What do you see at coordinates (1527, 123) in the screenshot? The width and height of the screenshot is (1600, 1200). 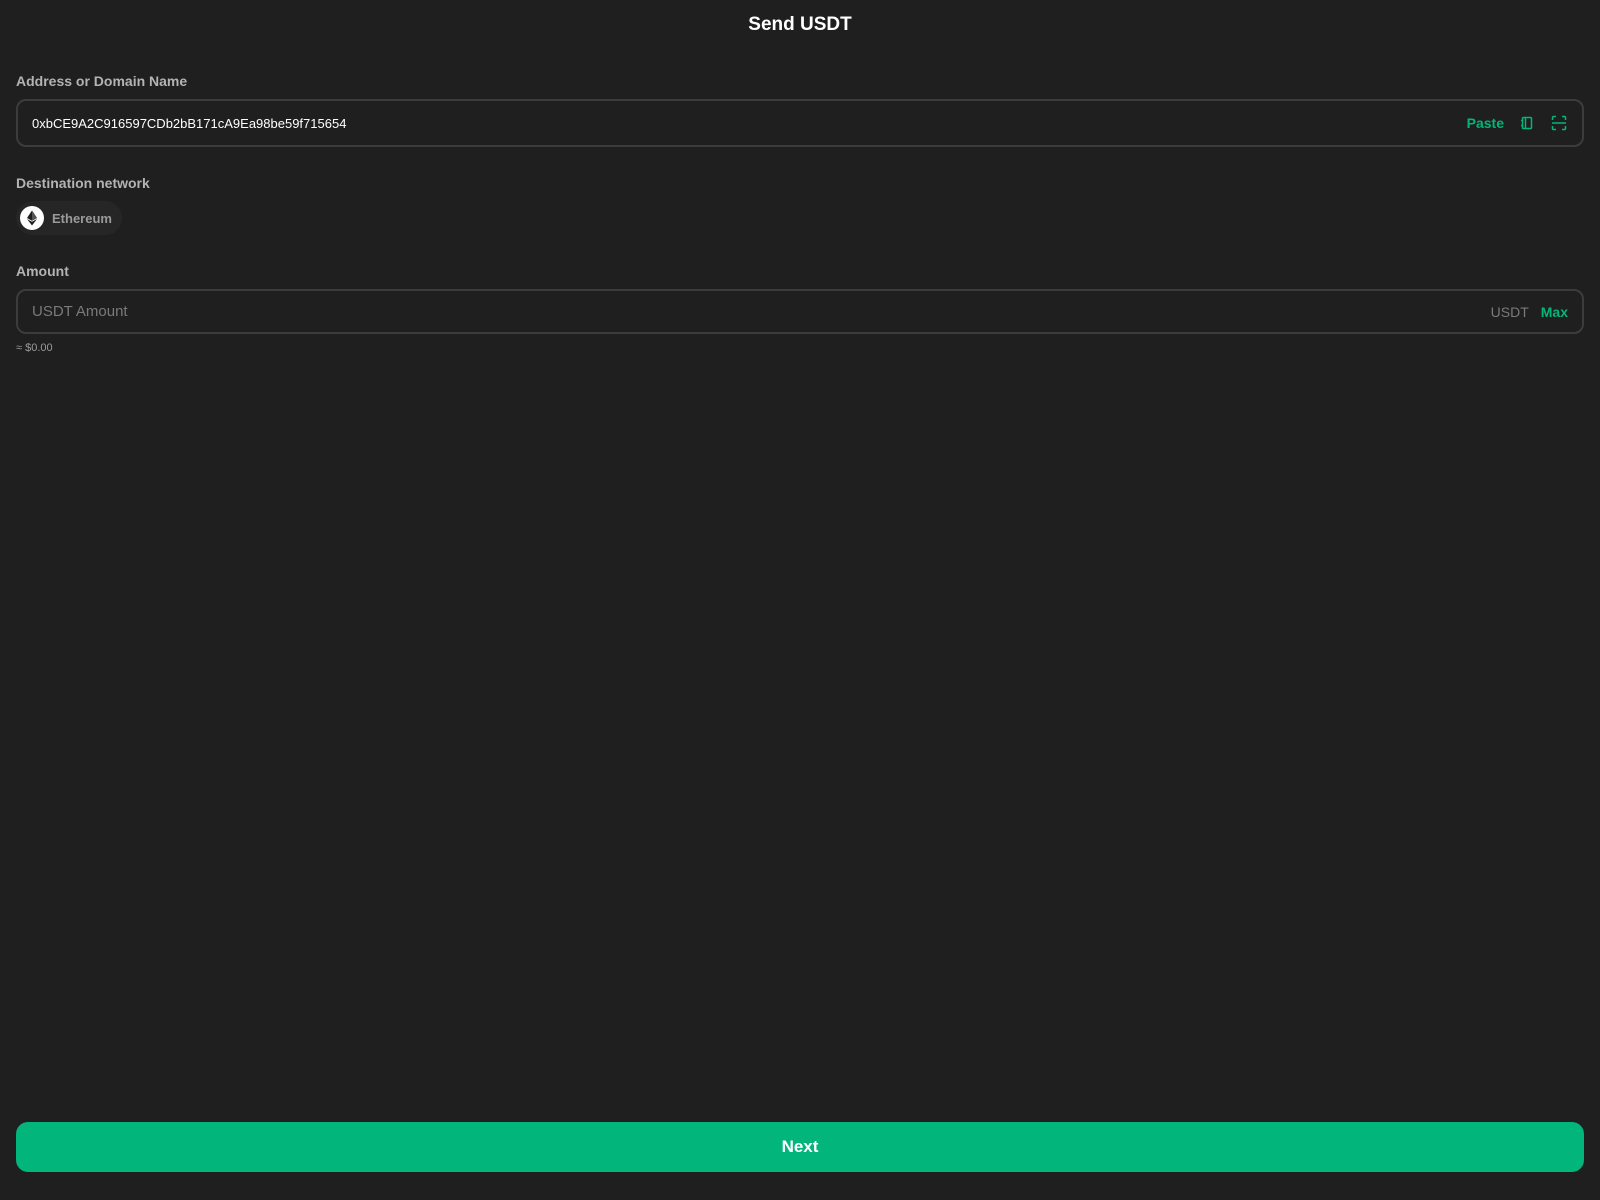 I see `address-book-icon` at bounding box center [1527, 123].